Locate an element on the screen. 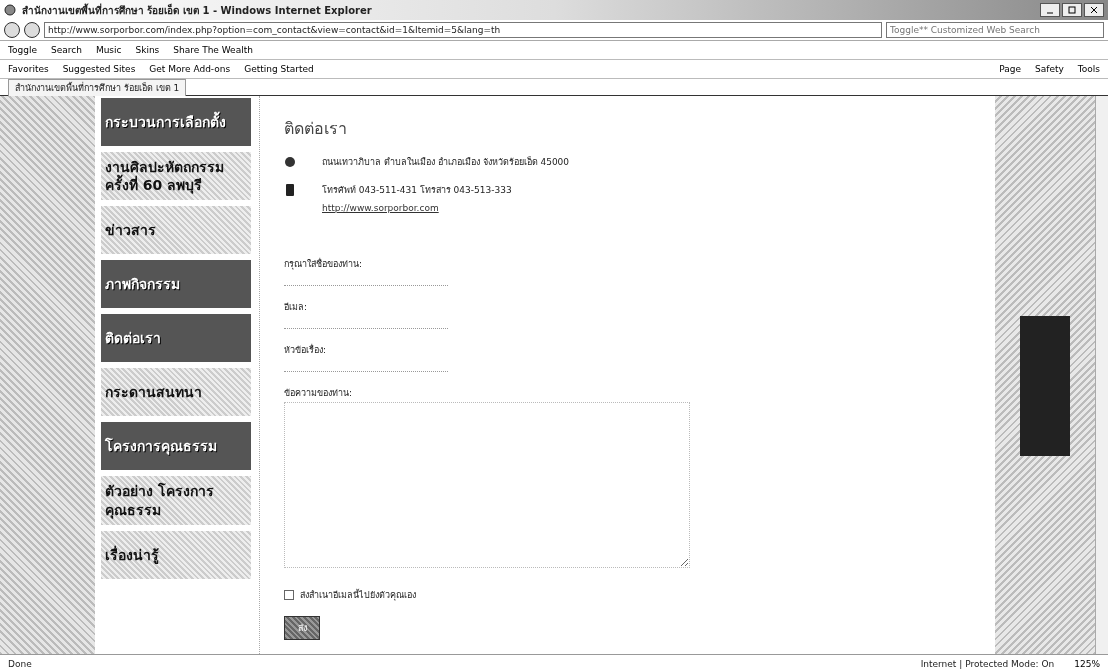 The width and height of the screenshot is (1108, 672). zoom-button: 125% is located at coordinates (1087, 663).